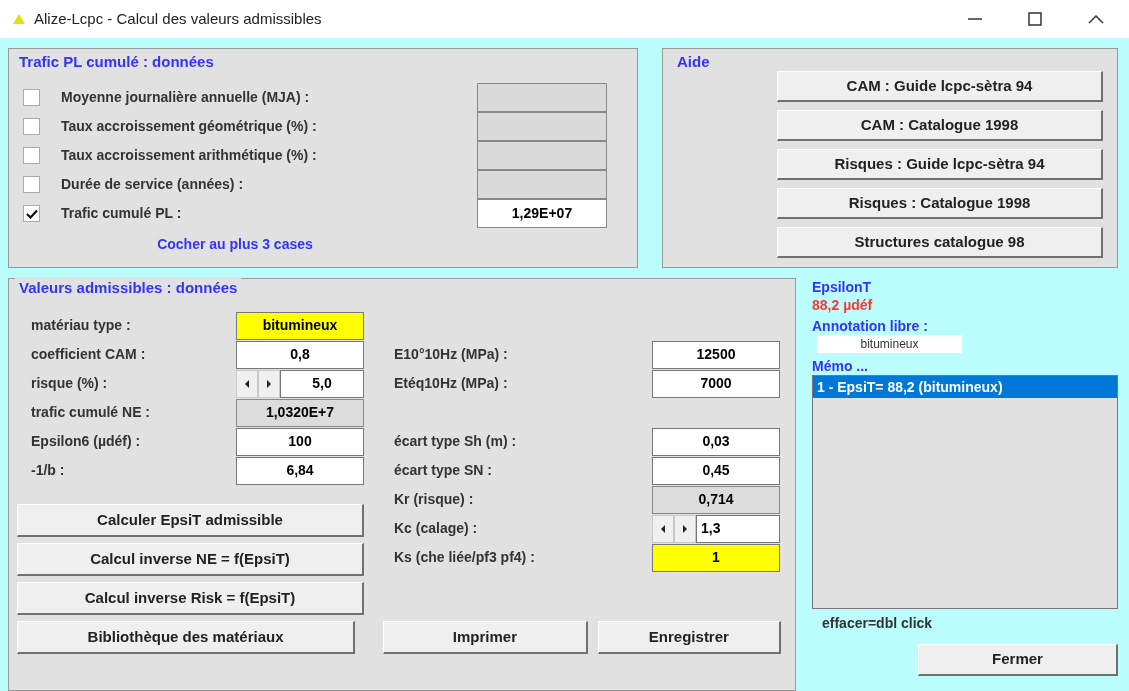 This screenshot has width=1129, height=691. I want to click on readonly-field: 0,714, so click(716, 499).